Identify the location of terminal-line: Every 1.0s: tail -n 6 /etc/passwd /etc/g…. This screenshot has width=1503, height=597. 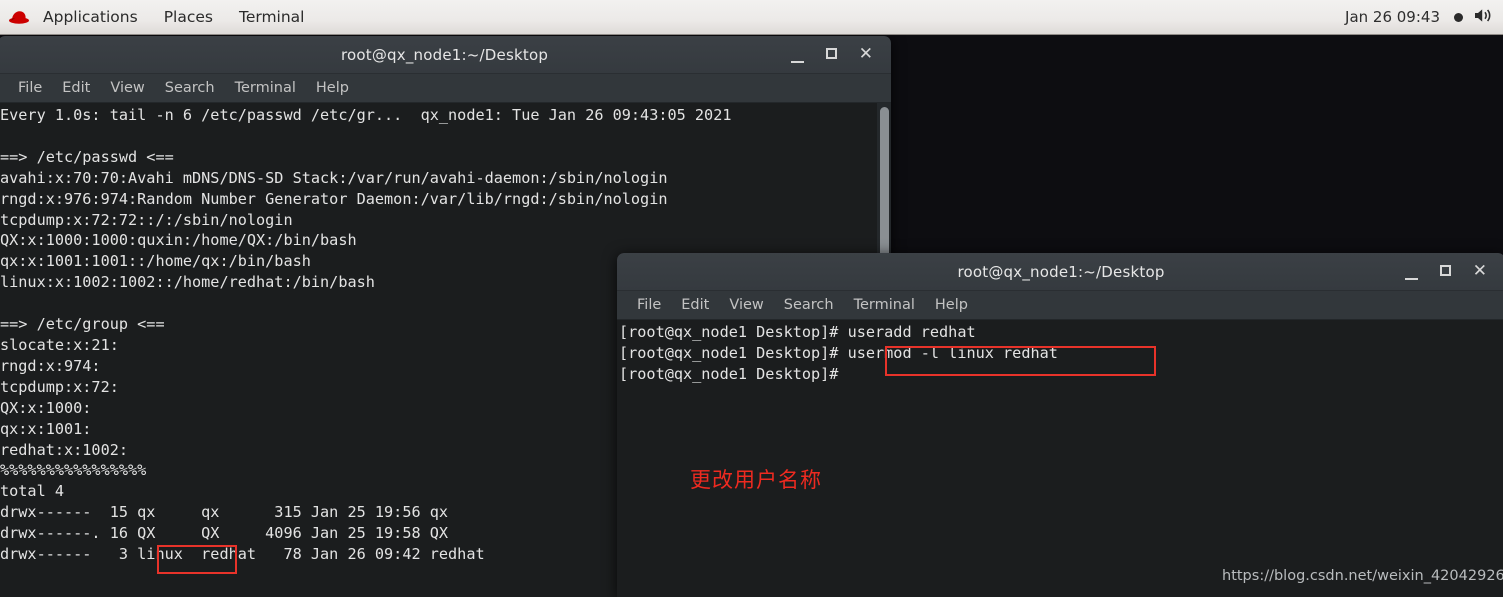
(366, 115).